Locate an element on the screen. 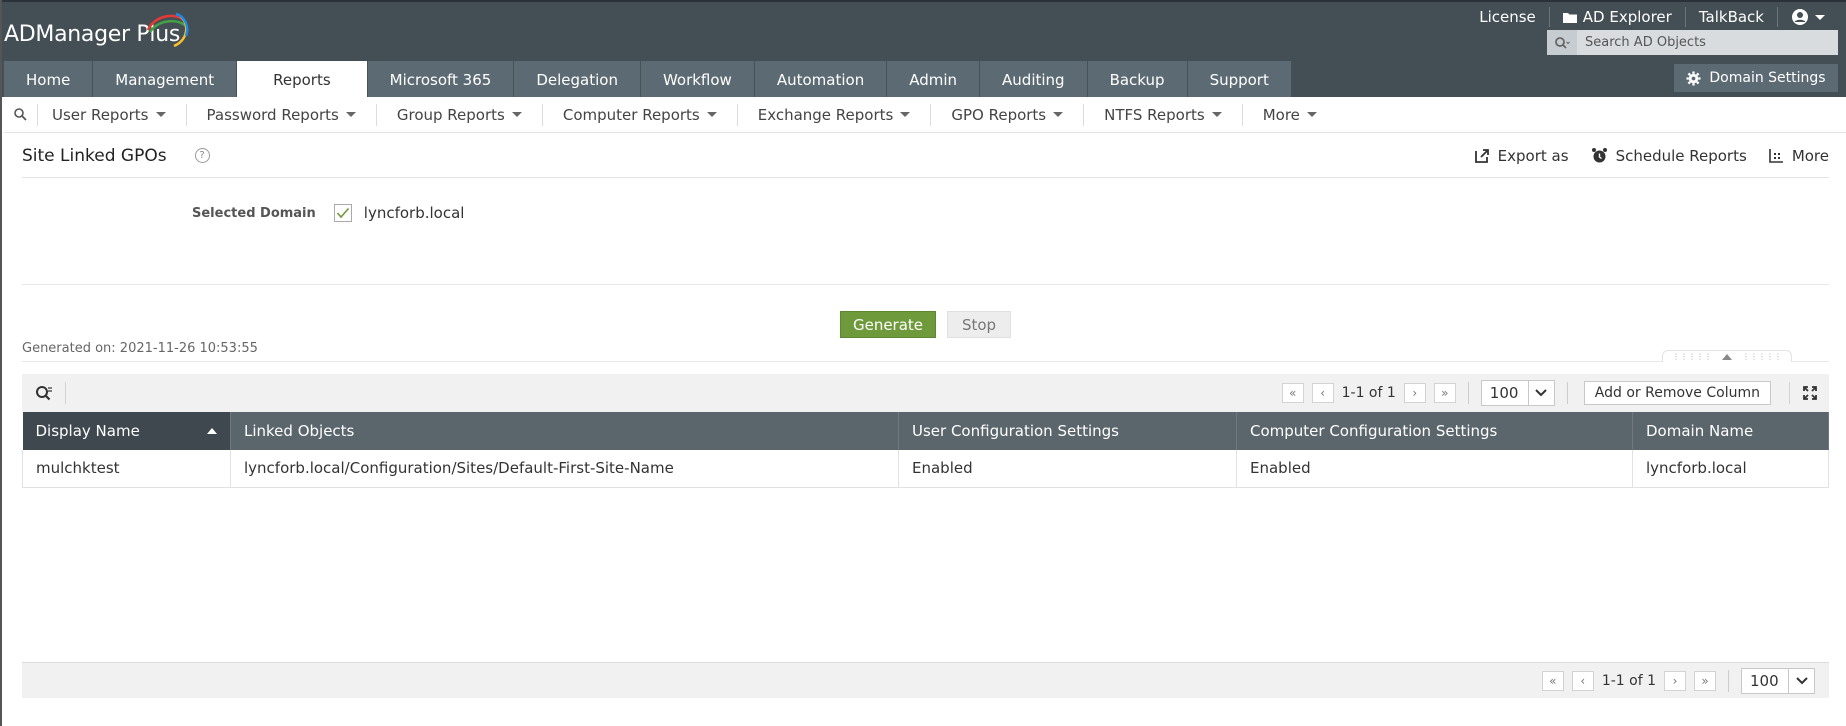 The height and width of the screenshot is (726, 1846). bottom-pager-bar: « ‹ 1-1 of 1 › » 100 is located at coordinates (925, 680).